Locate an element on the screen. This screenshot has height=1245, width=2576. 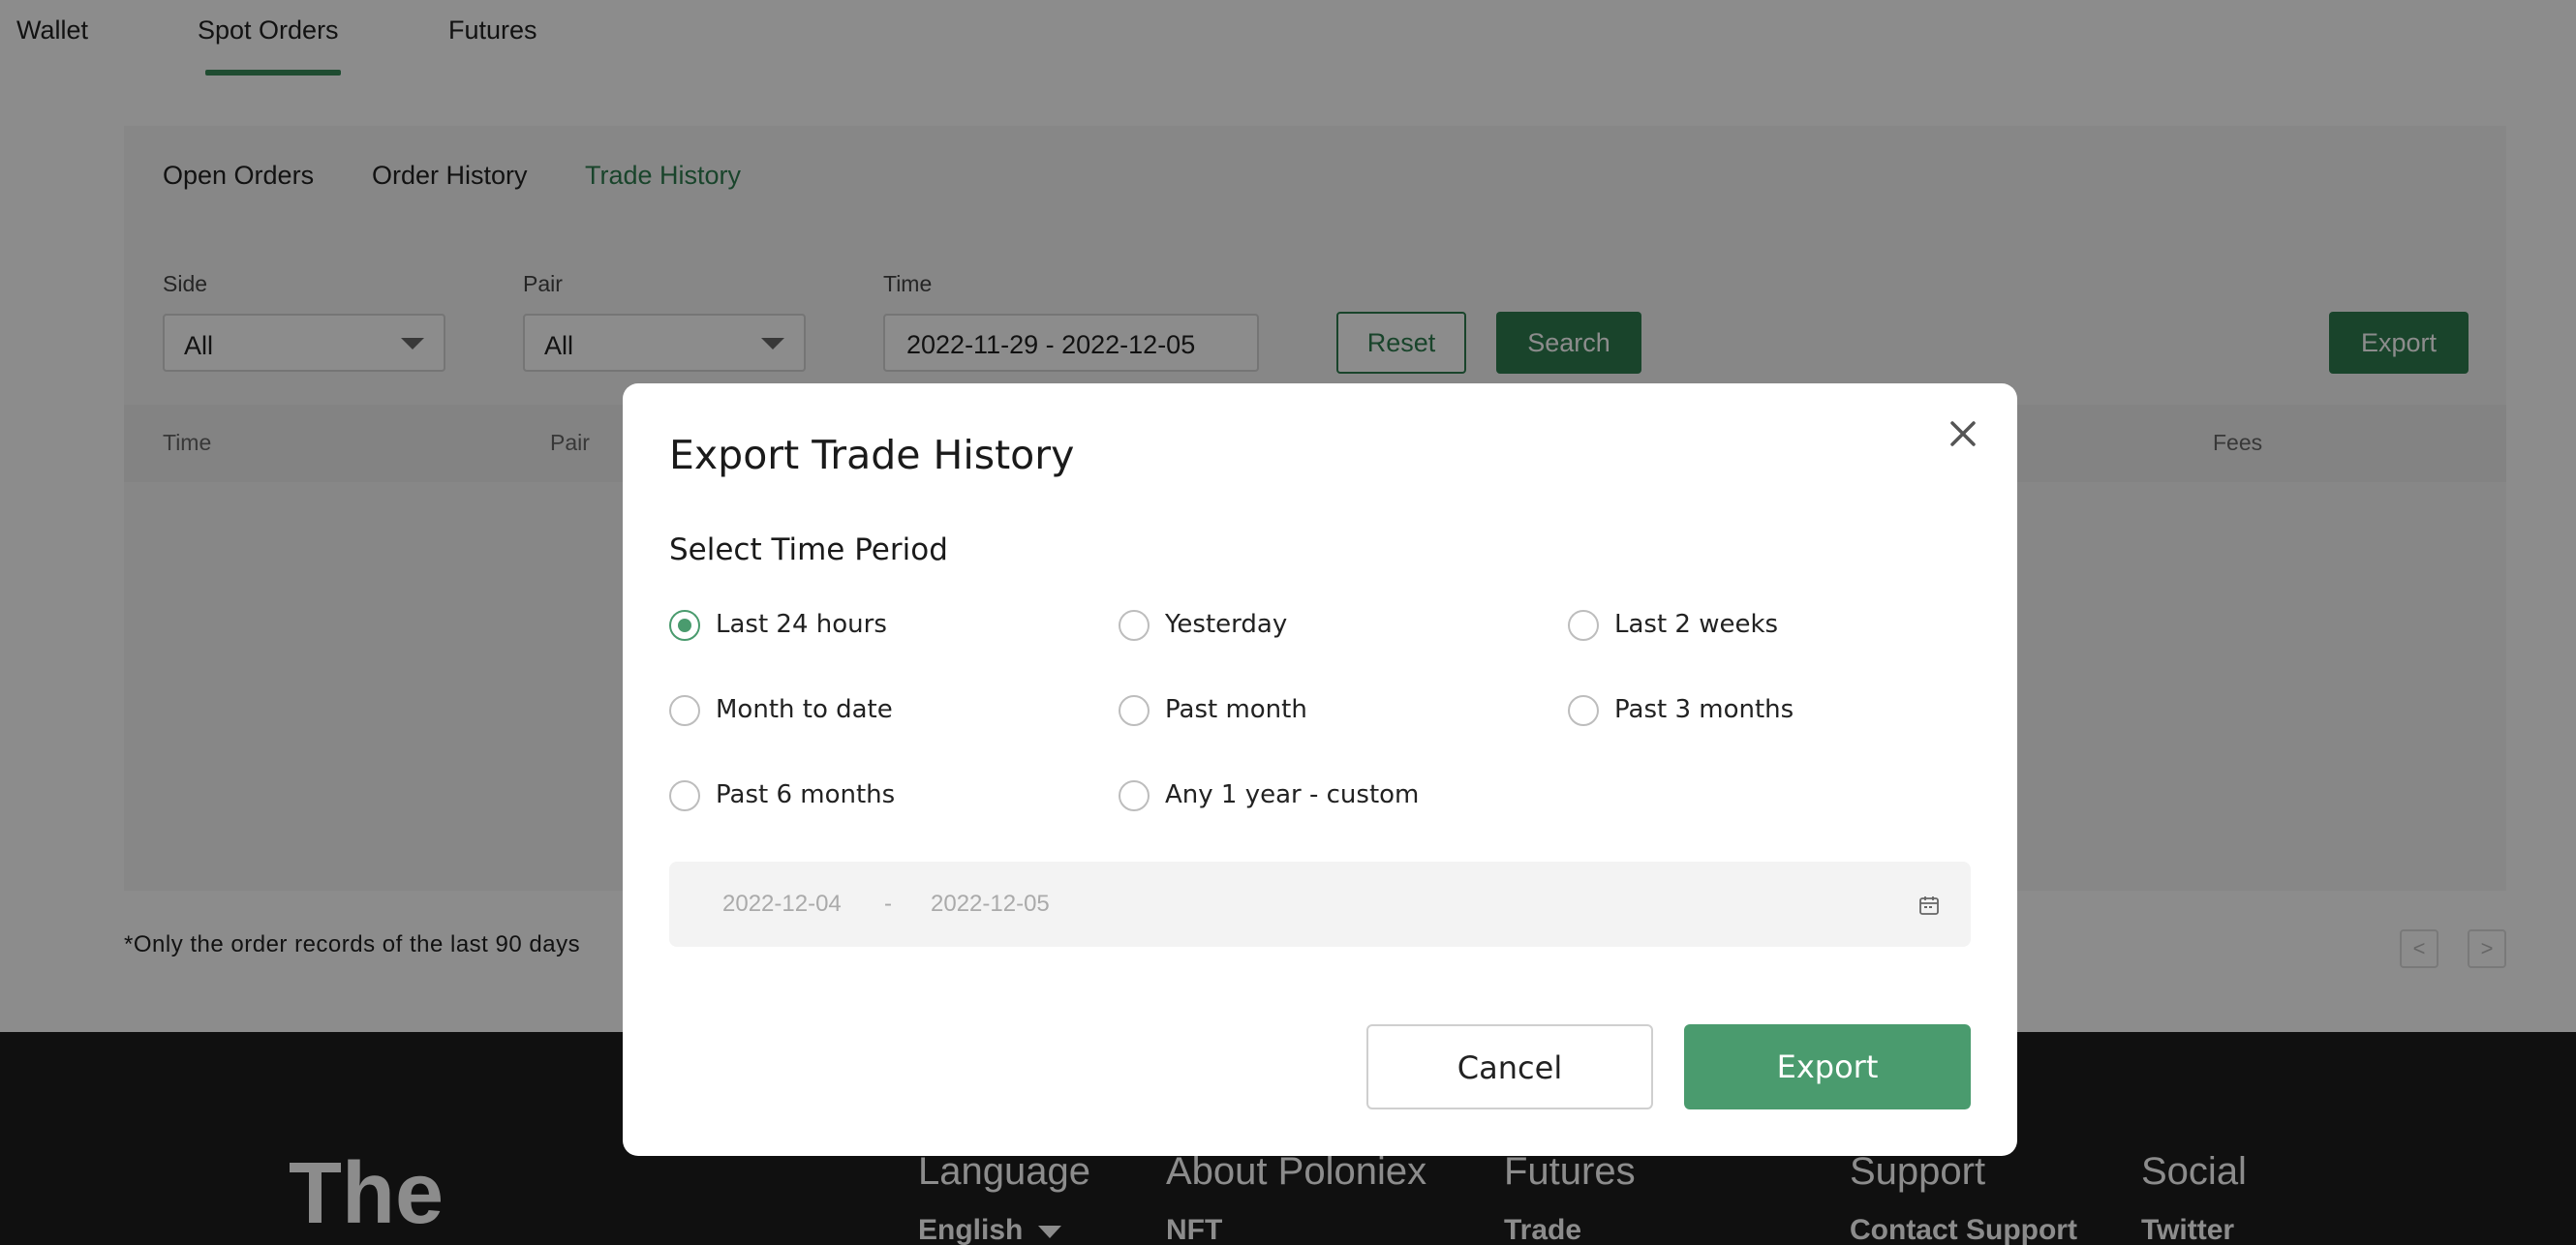
option-label: Past month is located at coordinates (1236, 709).